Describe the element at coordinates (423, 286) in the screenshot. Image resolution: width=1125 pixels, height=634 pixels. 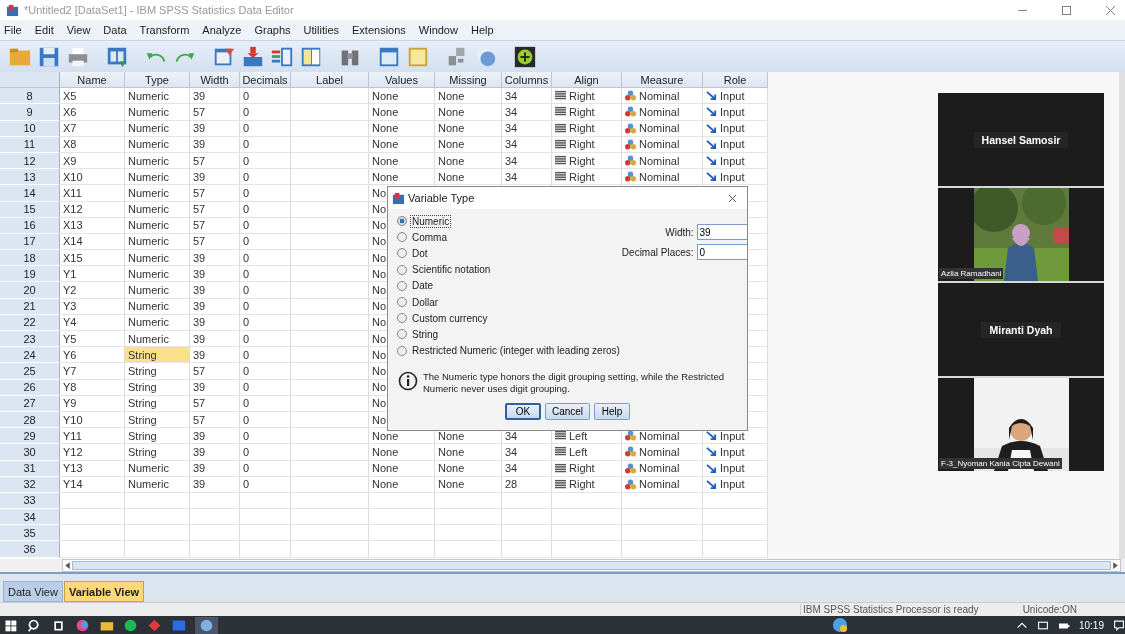
I see `radio-label: Date` at that location.